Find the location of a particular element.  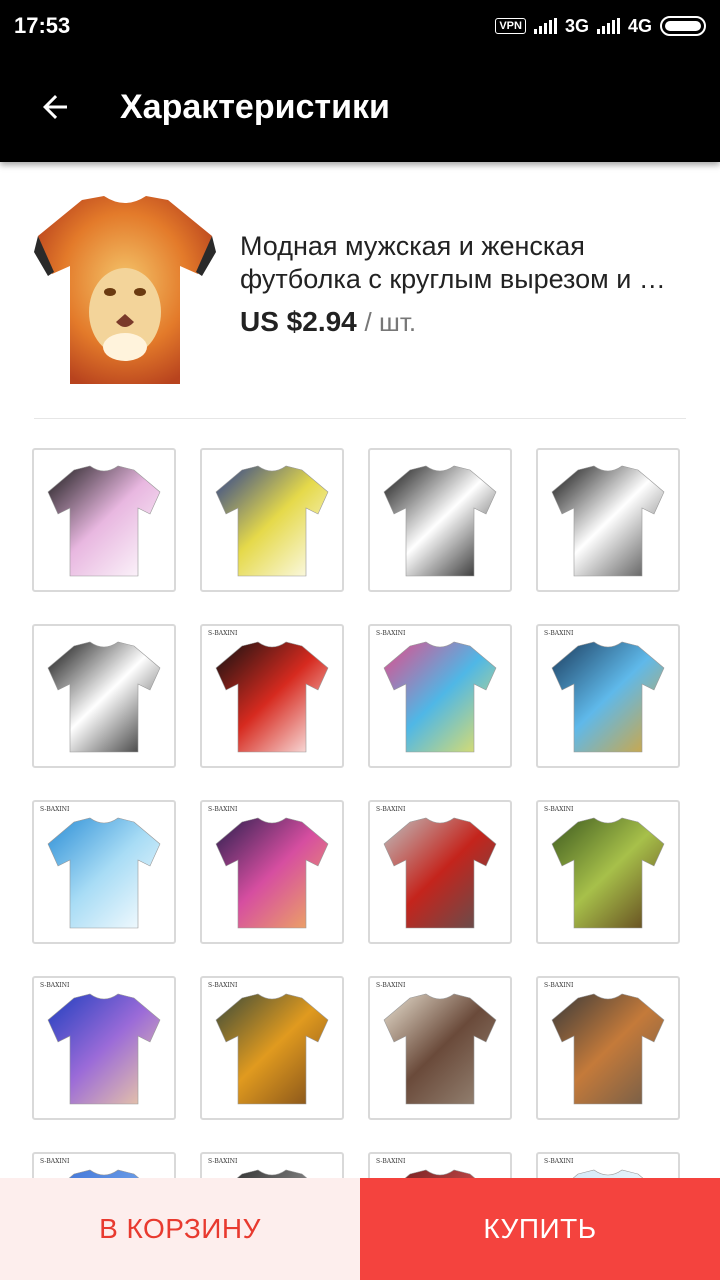

status-time: 17:53 is located at coordinates (42, 25).